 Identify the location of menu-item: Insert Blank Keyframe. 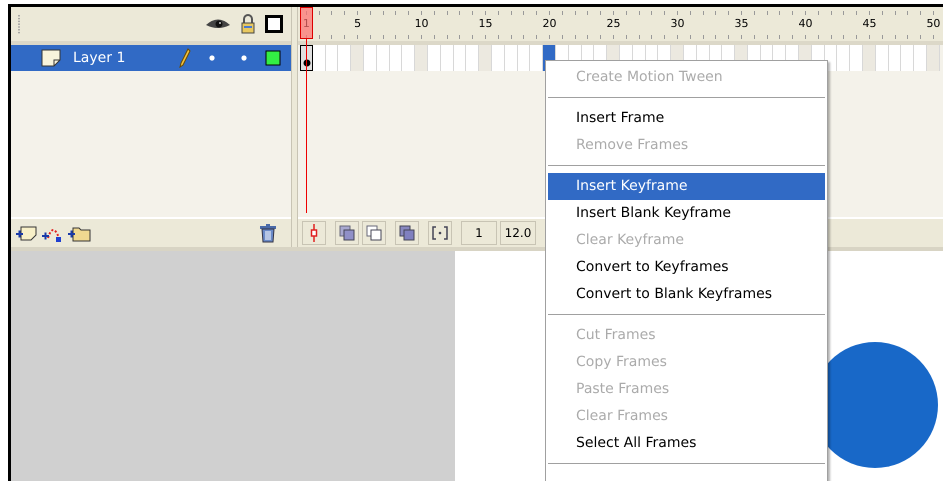
(686, 213).